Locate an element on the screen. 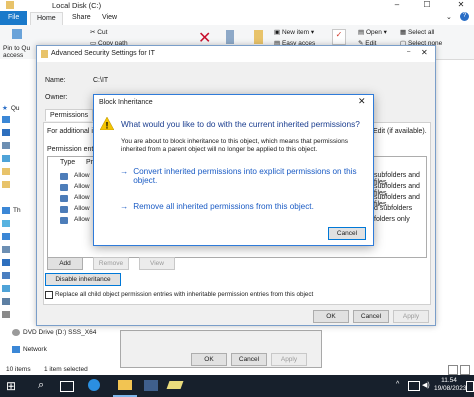  select-all-button: ▦ Select all is located at coordinates (417, 32).